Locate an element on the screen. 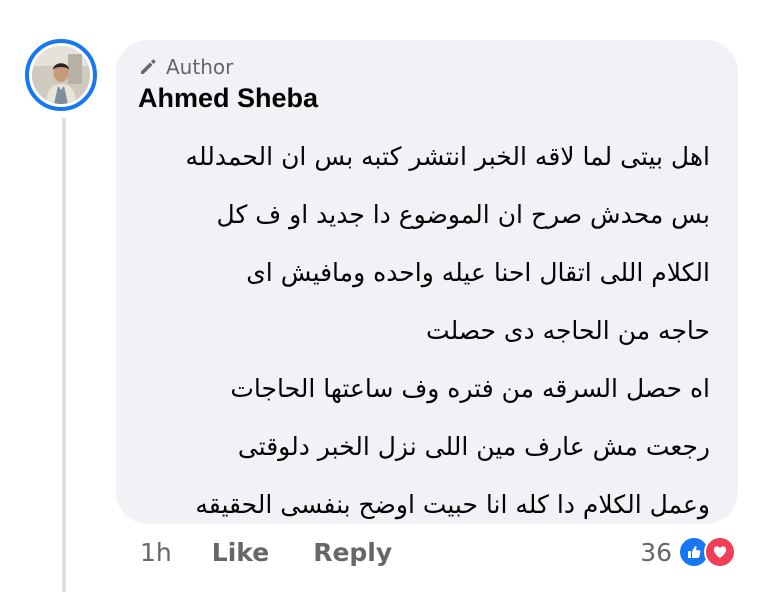  timestamp: 1h is located at coordinates (156, 552).